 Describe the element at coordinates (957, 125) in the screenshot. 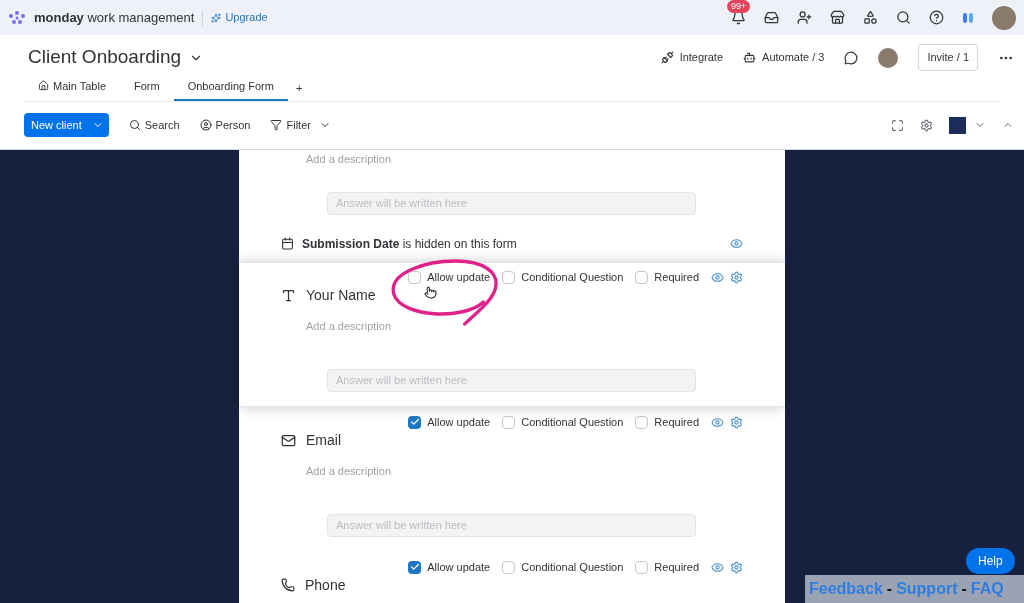

I see `logo-square` at that location.